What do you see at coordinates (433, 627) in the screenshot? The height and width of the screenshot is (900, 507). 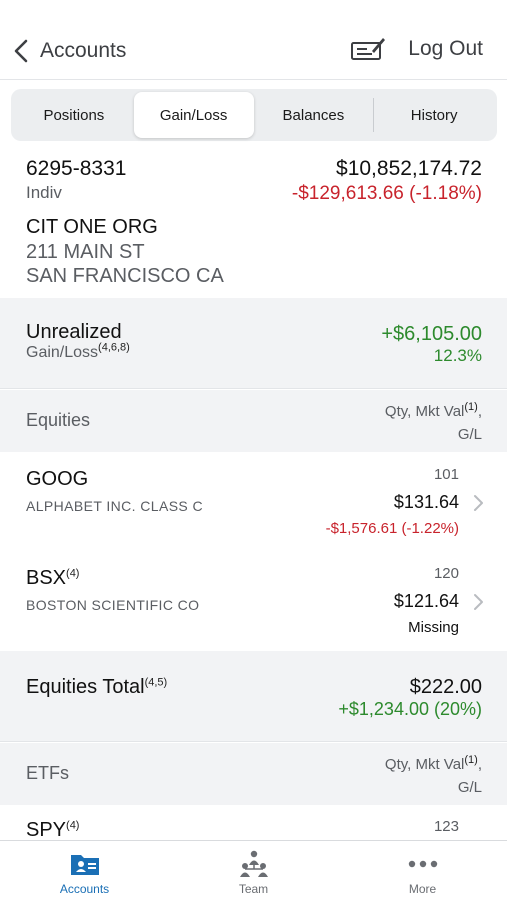 I see `position-gain-loss: Missing` at bounding box center [433, 627].